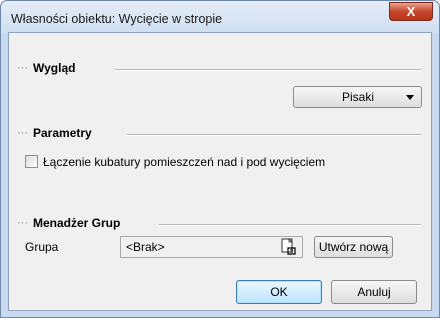  I want to click on pens-dropdown-button: Pisaki, so click(357, 97).